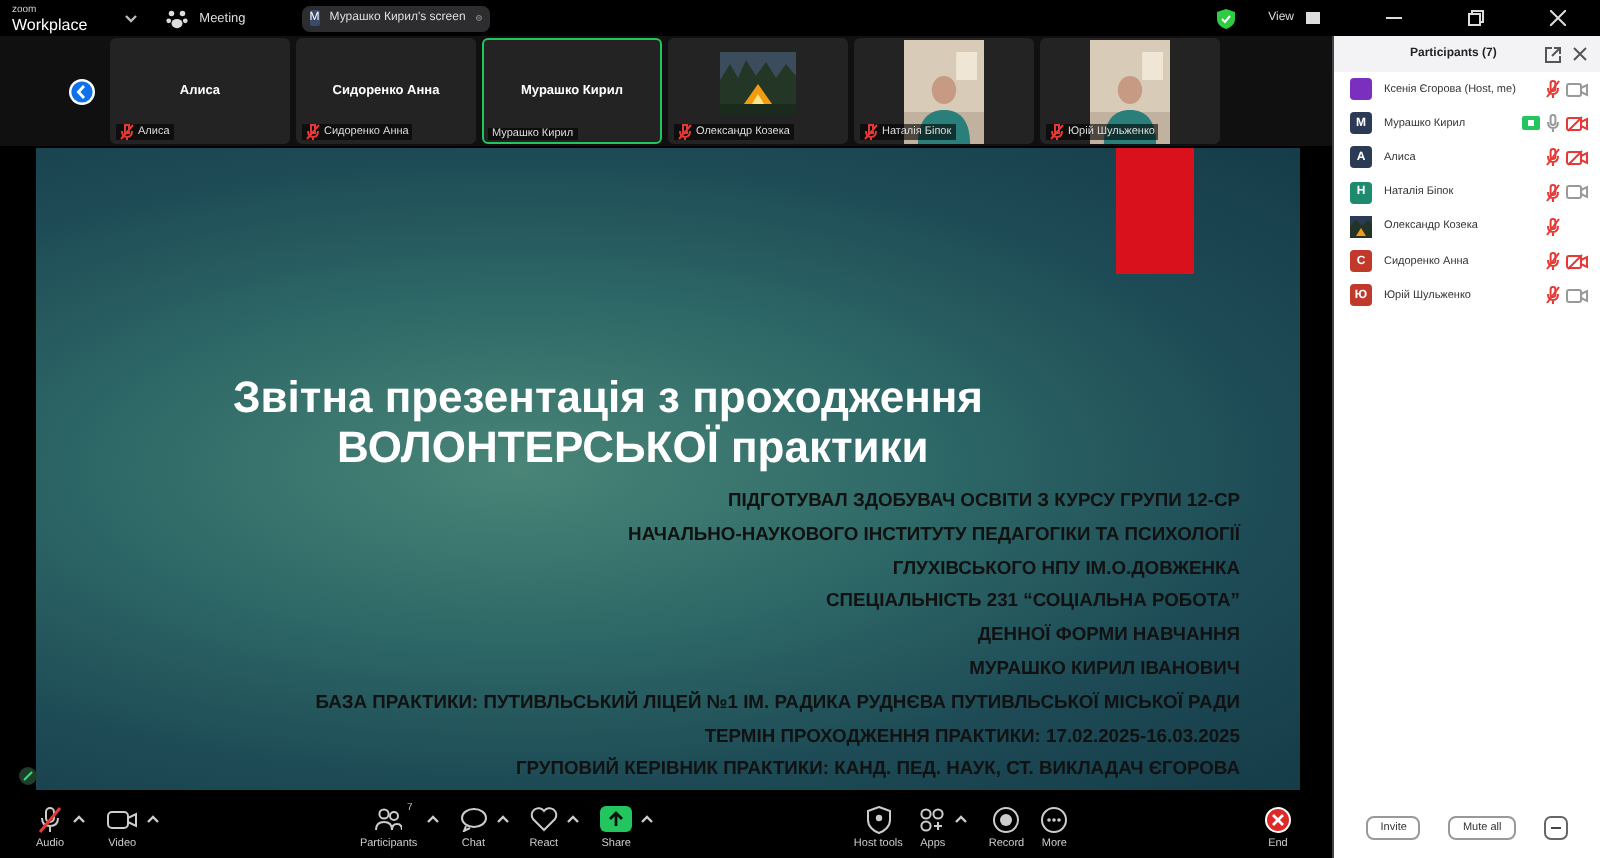 The image size is (1600, 858). Describe the element at coordinates (608, 397) in the screenshot. I see `slide-title: Звітна презентація з проходження` at that location.